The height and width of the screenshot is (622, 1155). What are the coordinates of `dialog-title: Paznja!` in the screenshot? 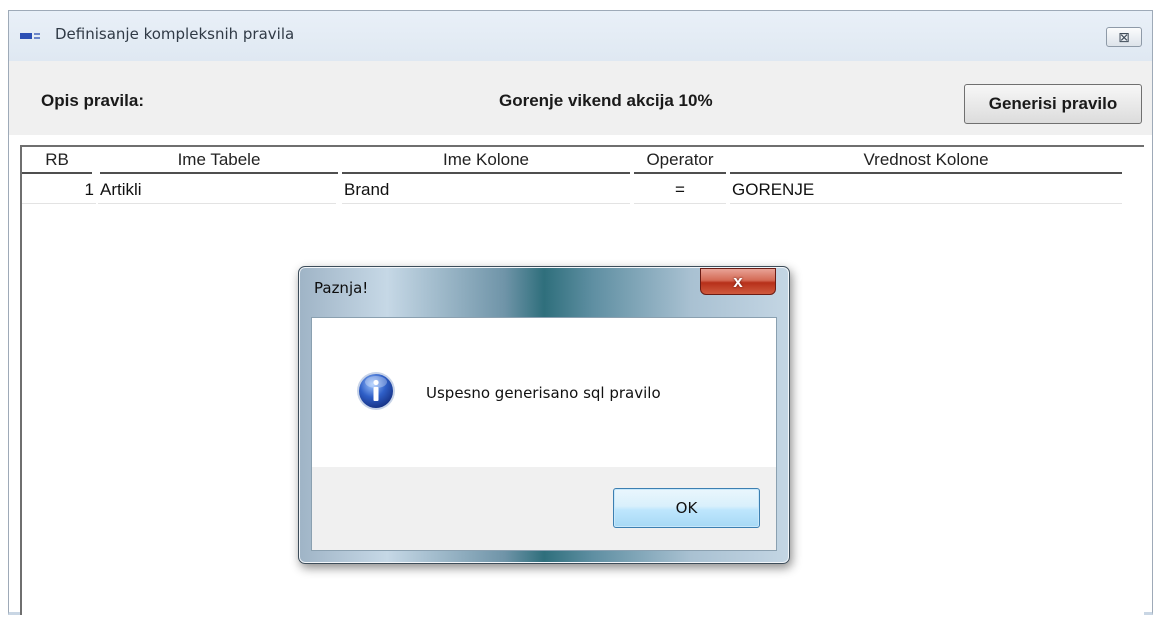 It's located at (341, 288).